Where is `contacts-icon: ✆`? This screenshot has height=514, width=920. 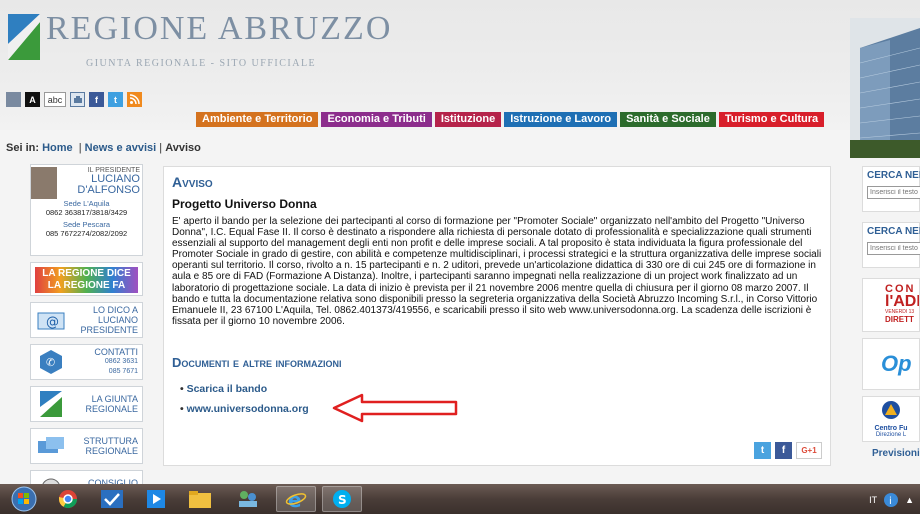
contacts-icon: ✆ is located at coordinates (51, 362).